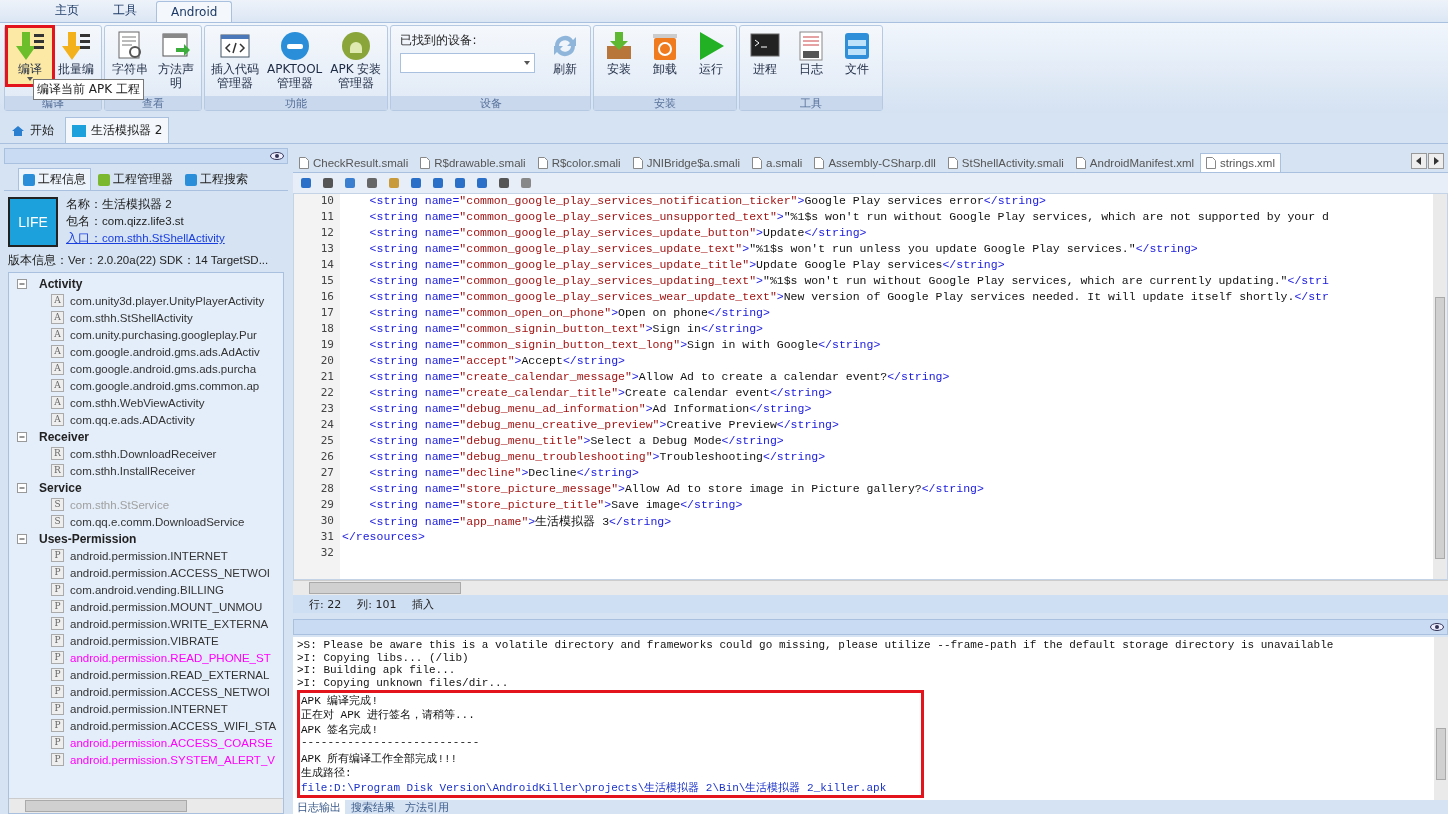 Image resolution: width=1448 pixels, height=814 pixels. I want to click on line-number: 27, so click(327, 473).